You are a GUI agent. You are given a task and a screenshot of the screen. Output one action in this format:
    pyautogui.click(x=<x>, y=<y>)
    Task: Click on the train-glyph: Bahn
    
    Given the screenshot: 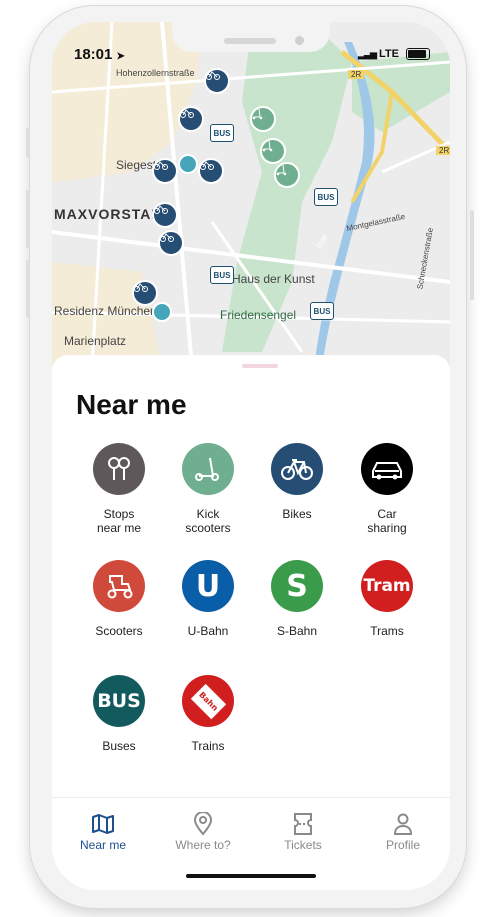 What is the action you would take?
    pyautogui.click(x=208, y=701)
    